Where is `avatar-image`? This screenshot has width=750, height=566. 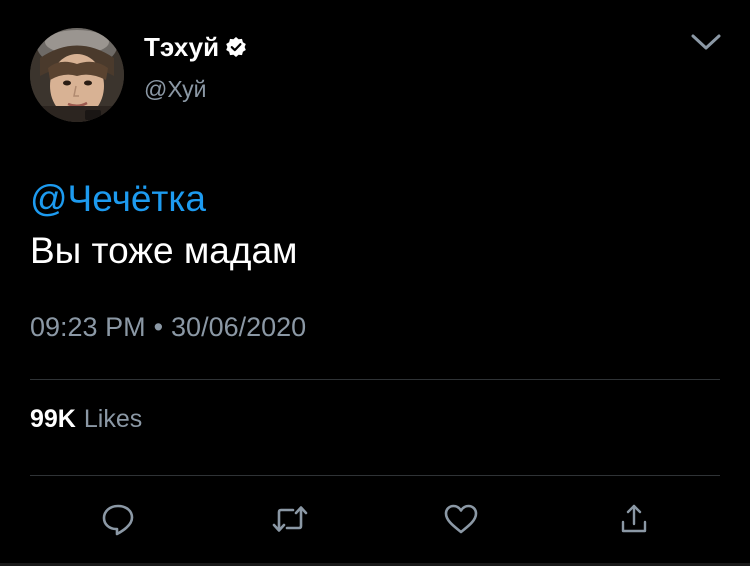
avatar-image is located at coordinates (77, 75).